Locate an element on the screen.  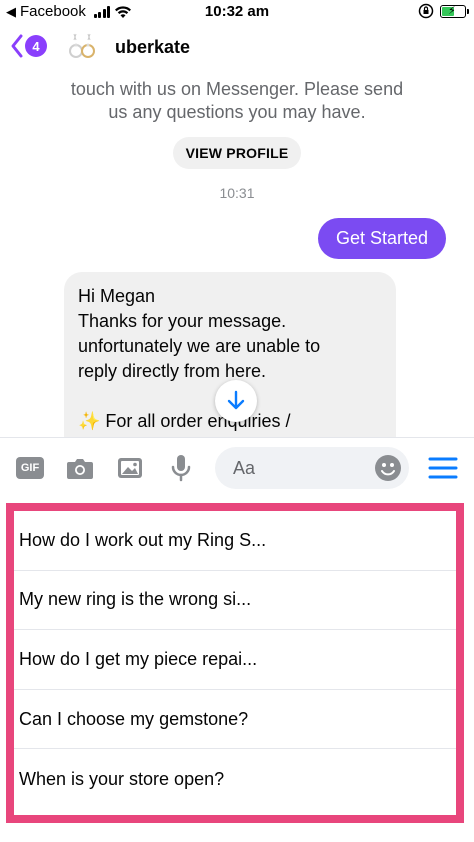
menu-icon is located at coordinates (443, 468).